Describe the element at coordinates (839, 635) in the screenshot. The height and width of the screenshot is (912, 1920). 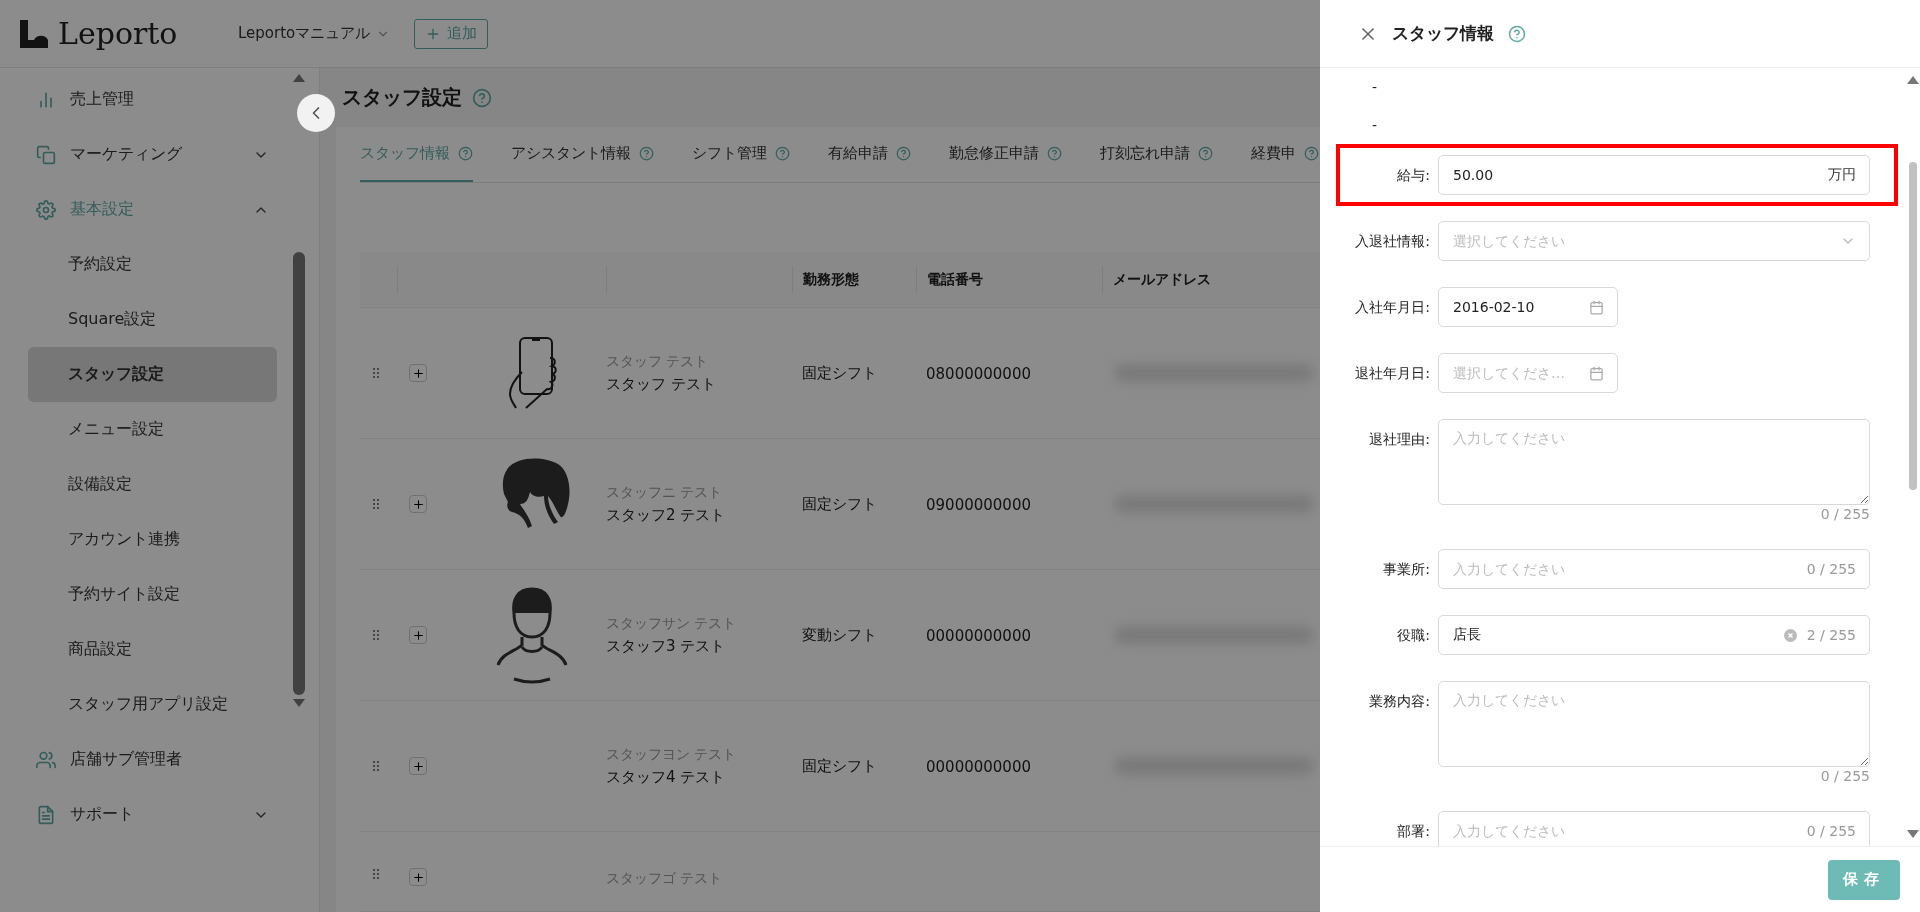
I see `table-cell-text: 変動シフト` at that location.